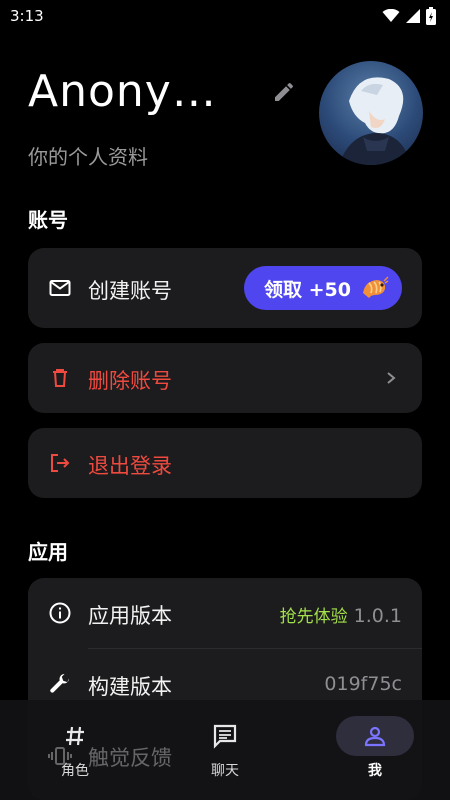  I want to click on status-icons, so click(409, 16).